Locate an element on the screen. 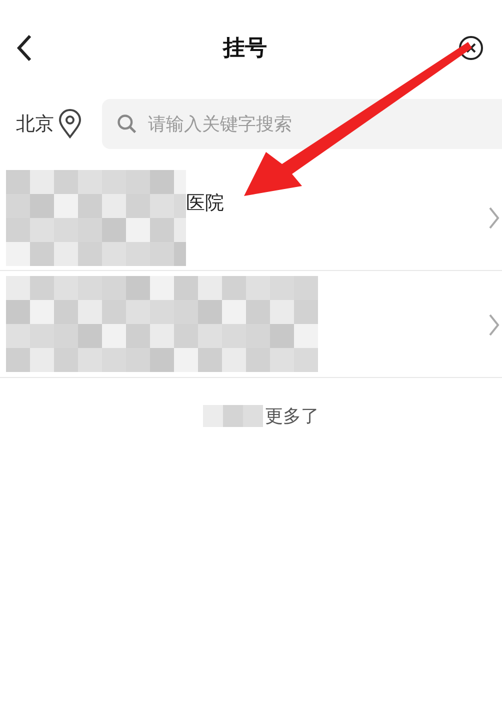 Image resolution: width=502 pixels, height=718 pixels. back-icon is located at coordinates (24, 48).